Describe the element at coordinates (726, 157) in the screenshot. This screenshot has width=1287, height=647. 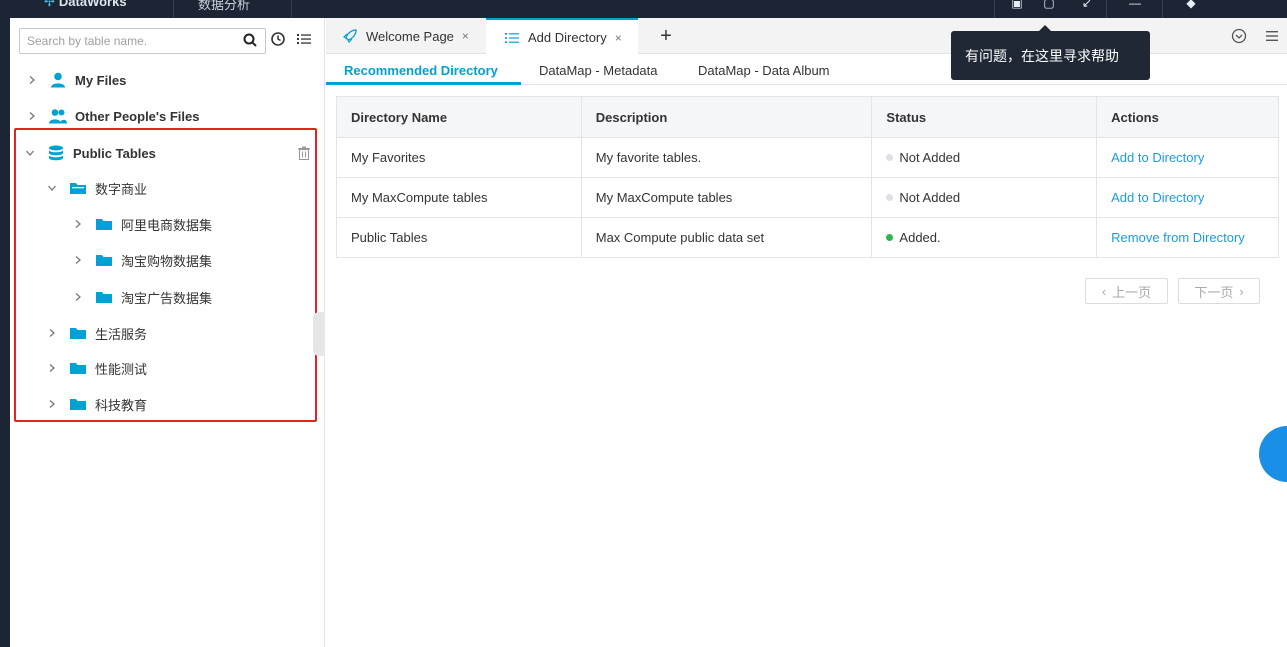
I see `directory-description: My favorite tables.` at that location.